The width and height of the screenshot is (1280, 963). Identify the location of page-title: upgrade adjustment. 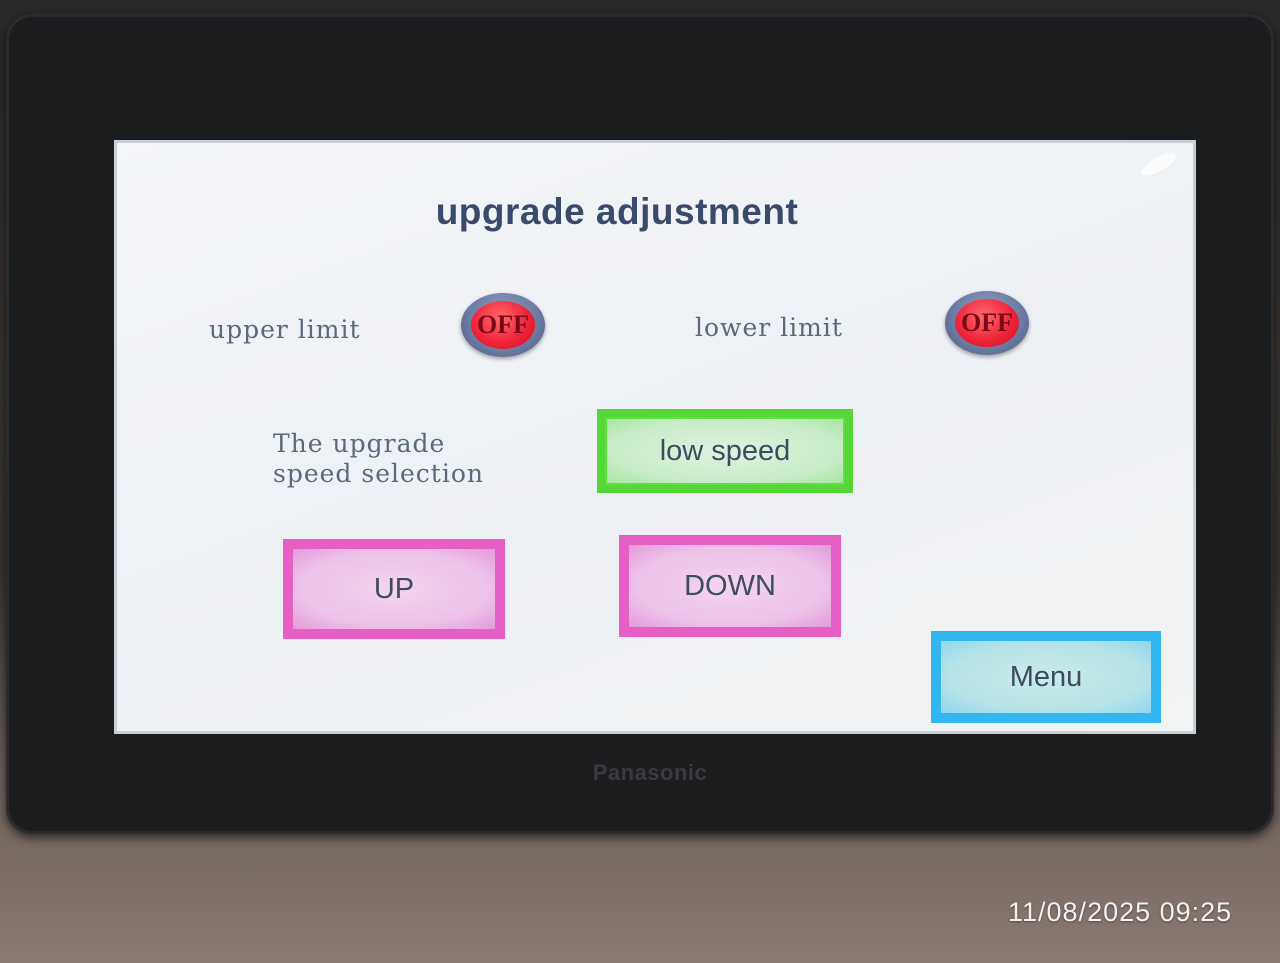
(617, 211).